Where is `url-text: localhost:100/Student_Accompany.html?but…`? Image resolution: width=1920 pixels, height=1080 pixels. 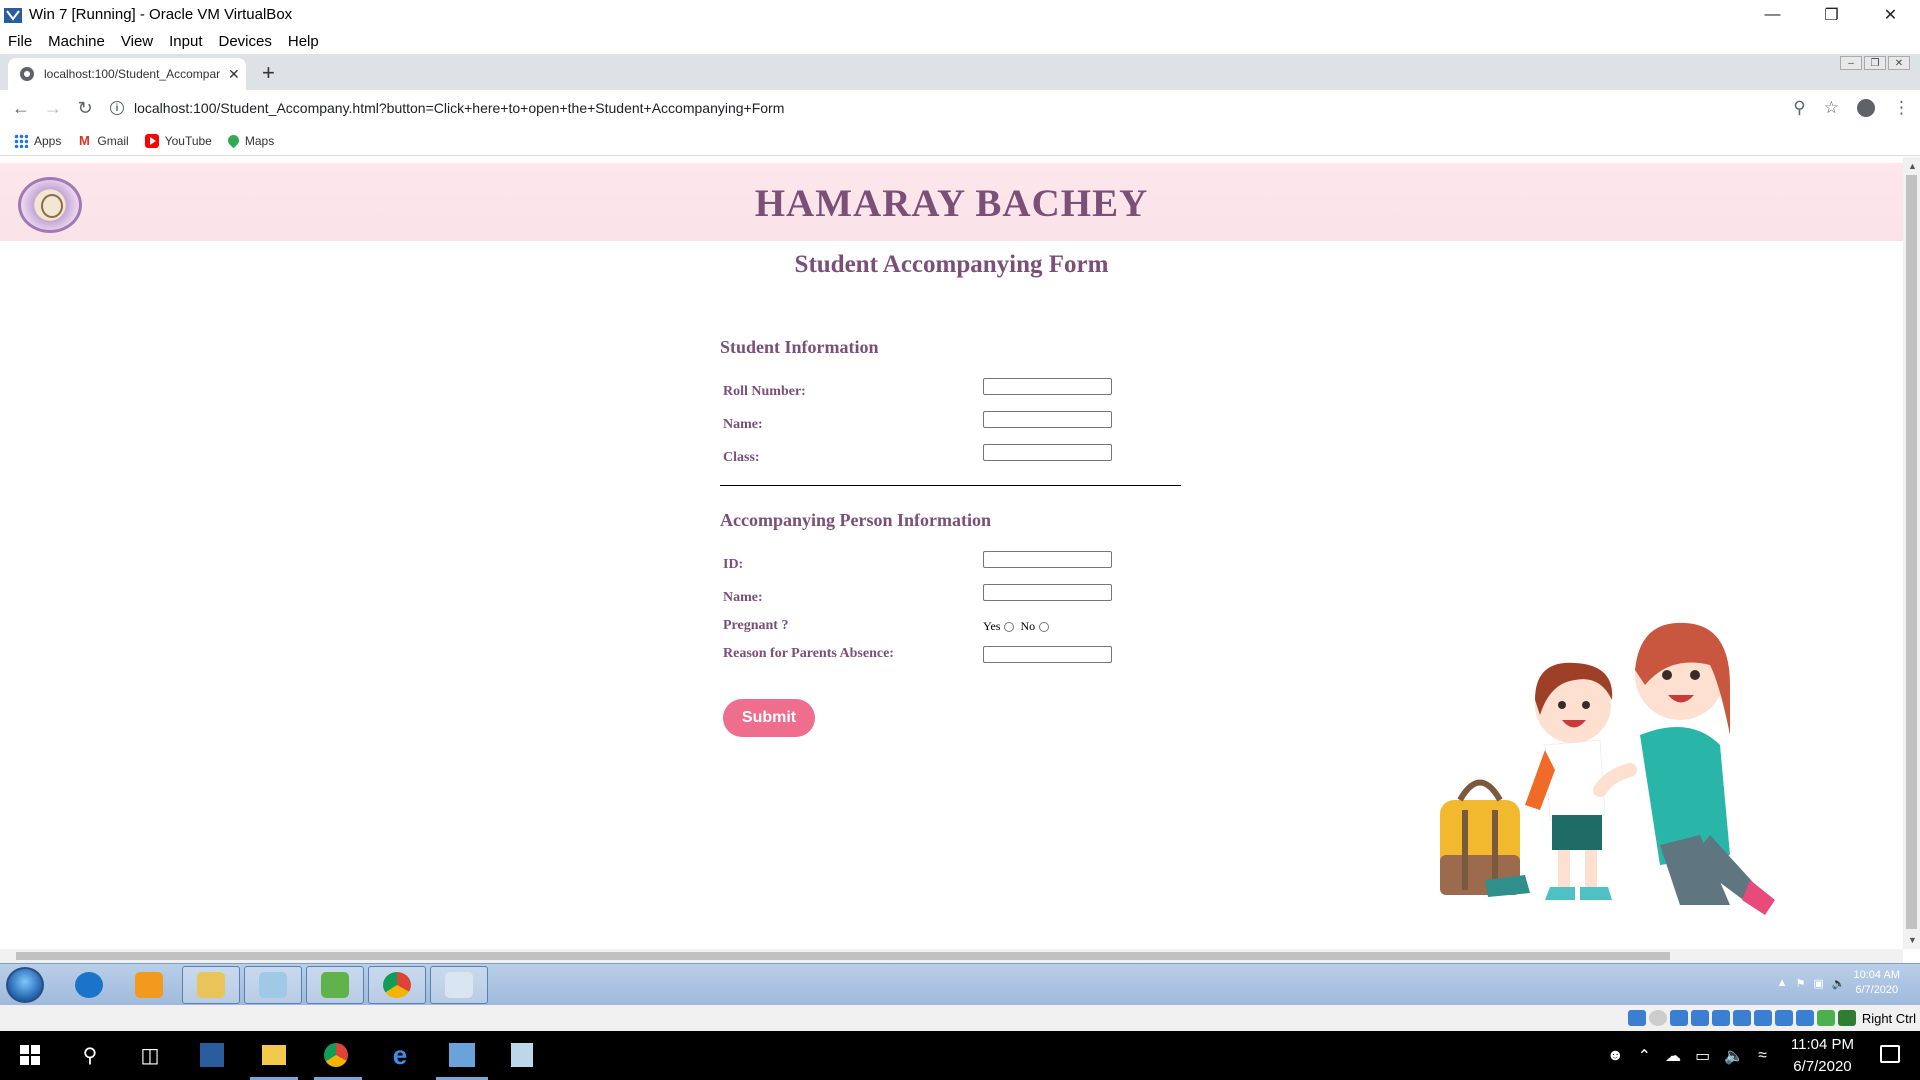
url-text: localhost:100/Student_Accompany.html?but… is located at coordinates (459, 108).